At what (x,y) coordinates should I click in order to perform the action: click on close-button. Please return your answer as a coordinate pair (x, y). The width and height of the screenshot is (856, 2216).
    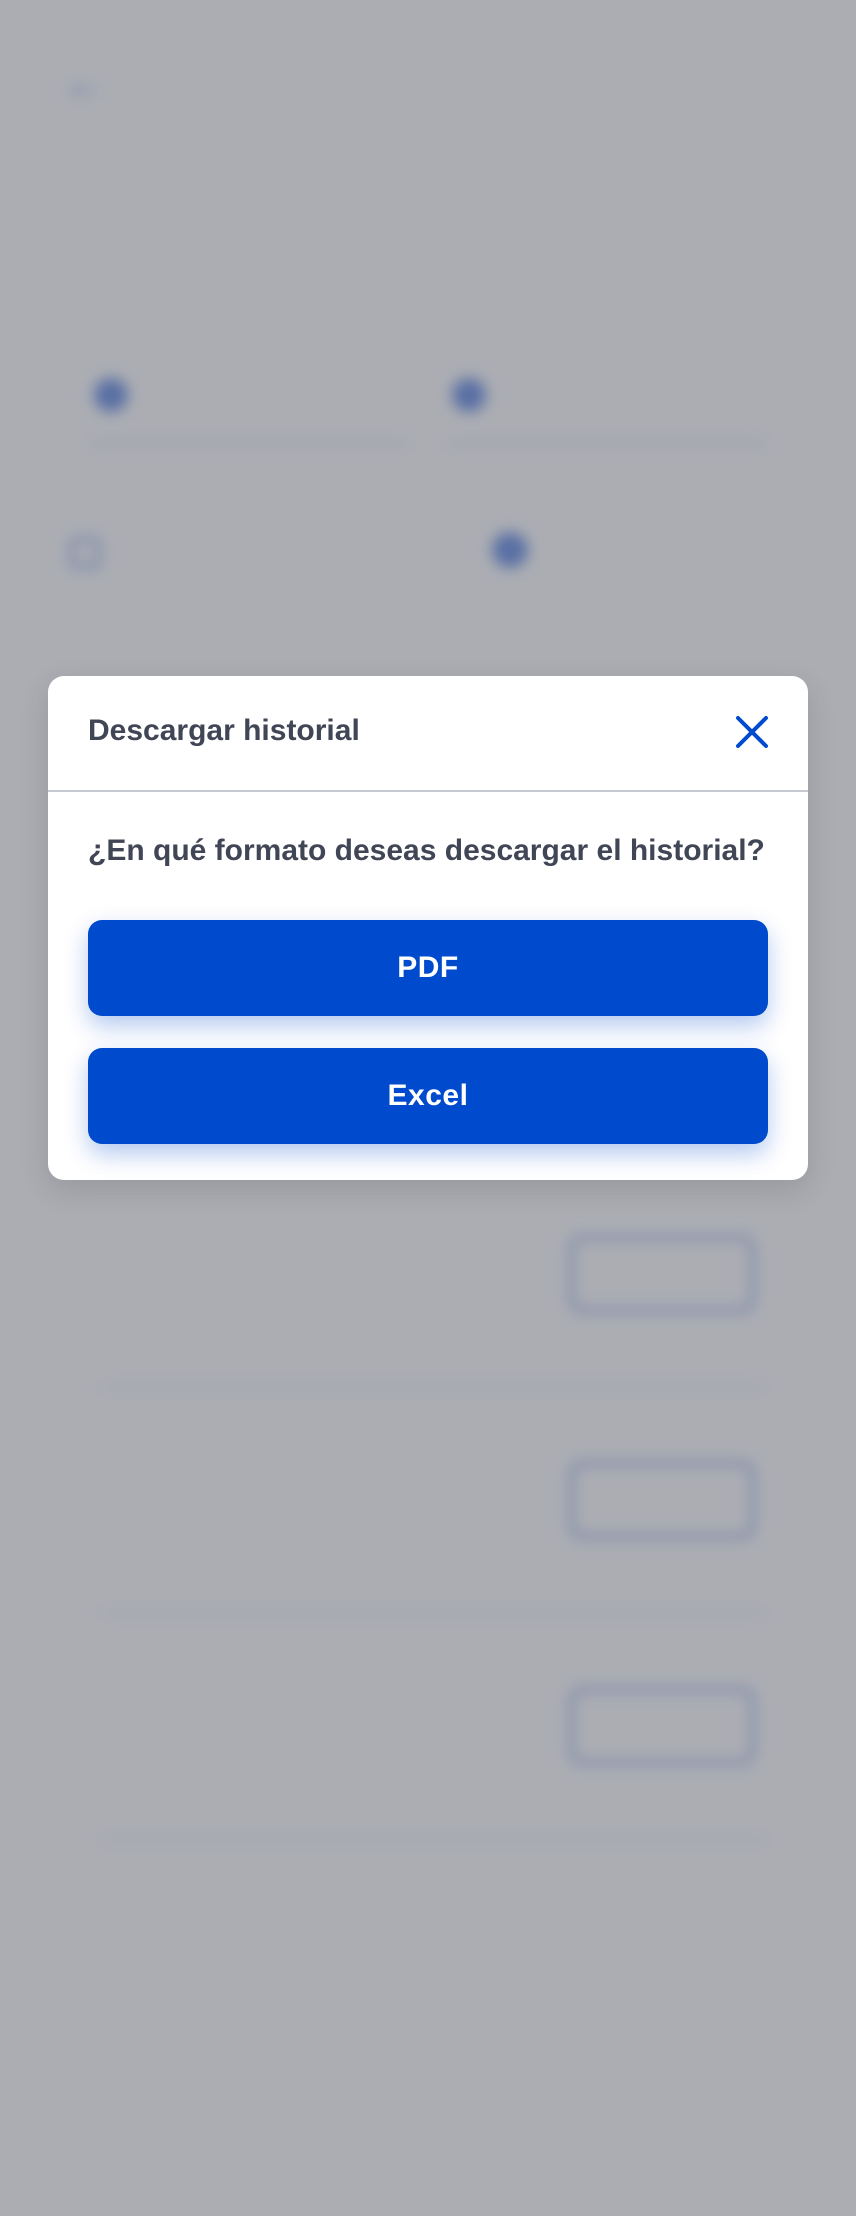
    Looking at the image, I should click on (752, 732).